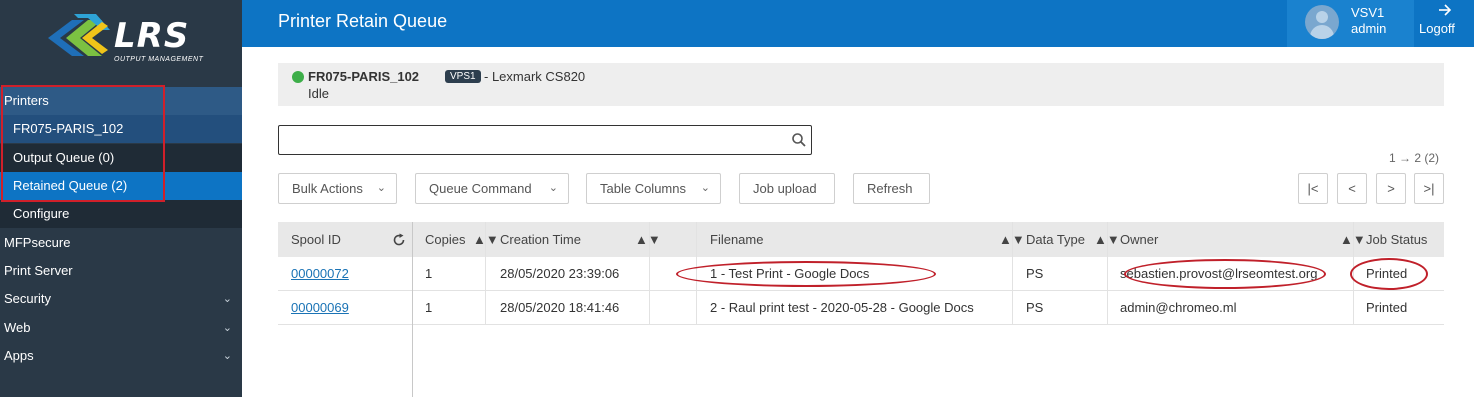 This screenshot has height=397, width=1474. What do you see at coordinates (399, 240) in the screenshot?
I see `reset-icon` at bounding box center [399, 240].